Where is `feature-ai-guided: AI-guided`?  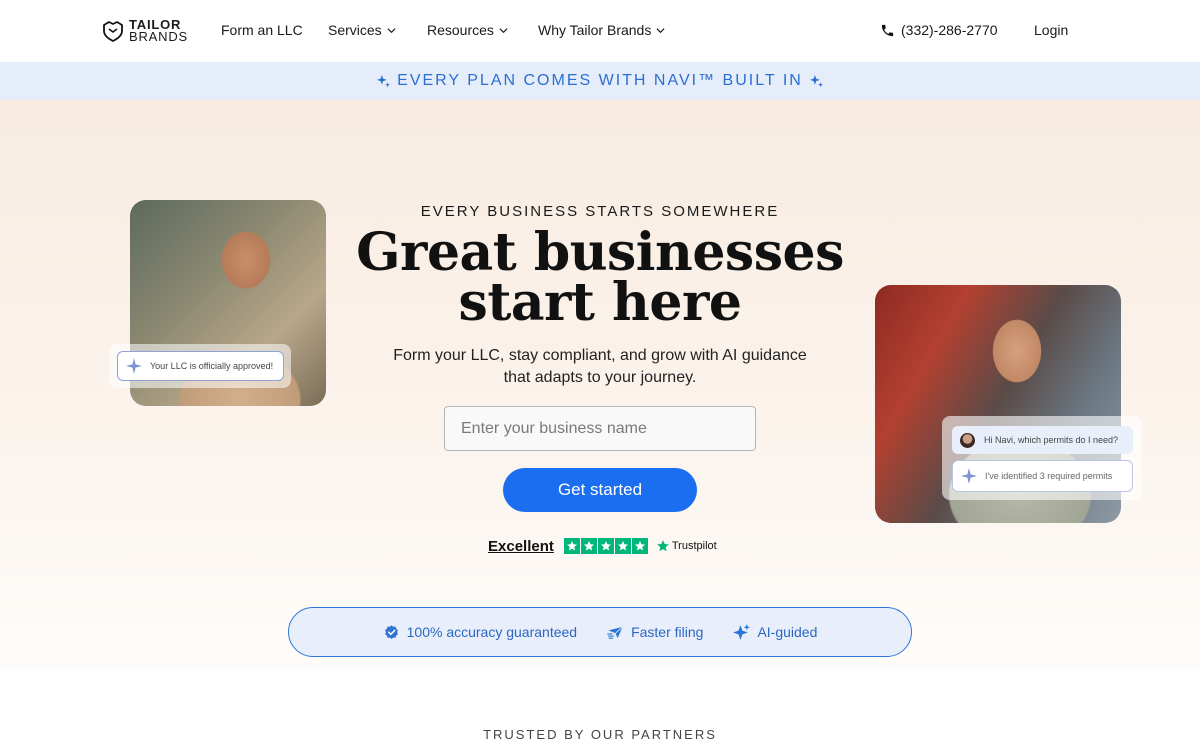
feature-ai-guided: AI-guided is located at coordinates (775, 632).